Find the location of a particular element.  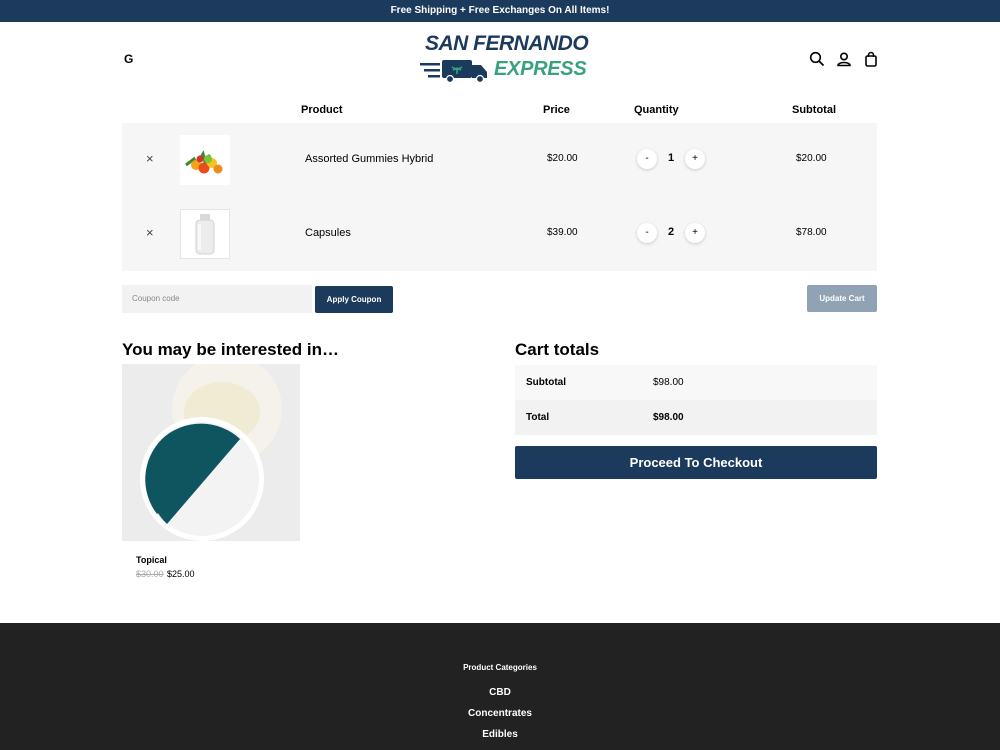

subtotal-value: $98.00 is located at coordinates (668, 382).